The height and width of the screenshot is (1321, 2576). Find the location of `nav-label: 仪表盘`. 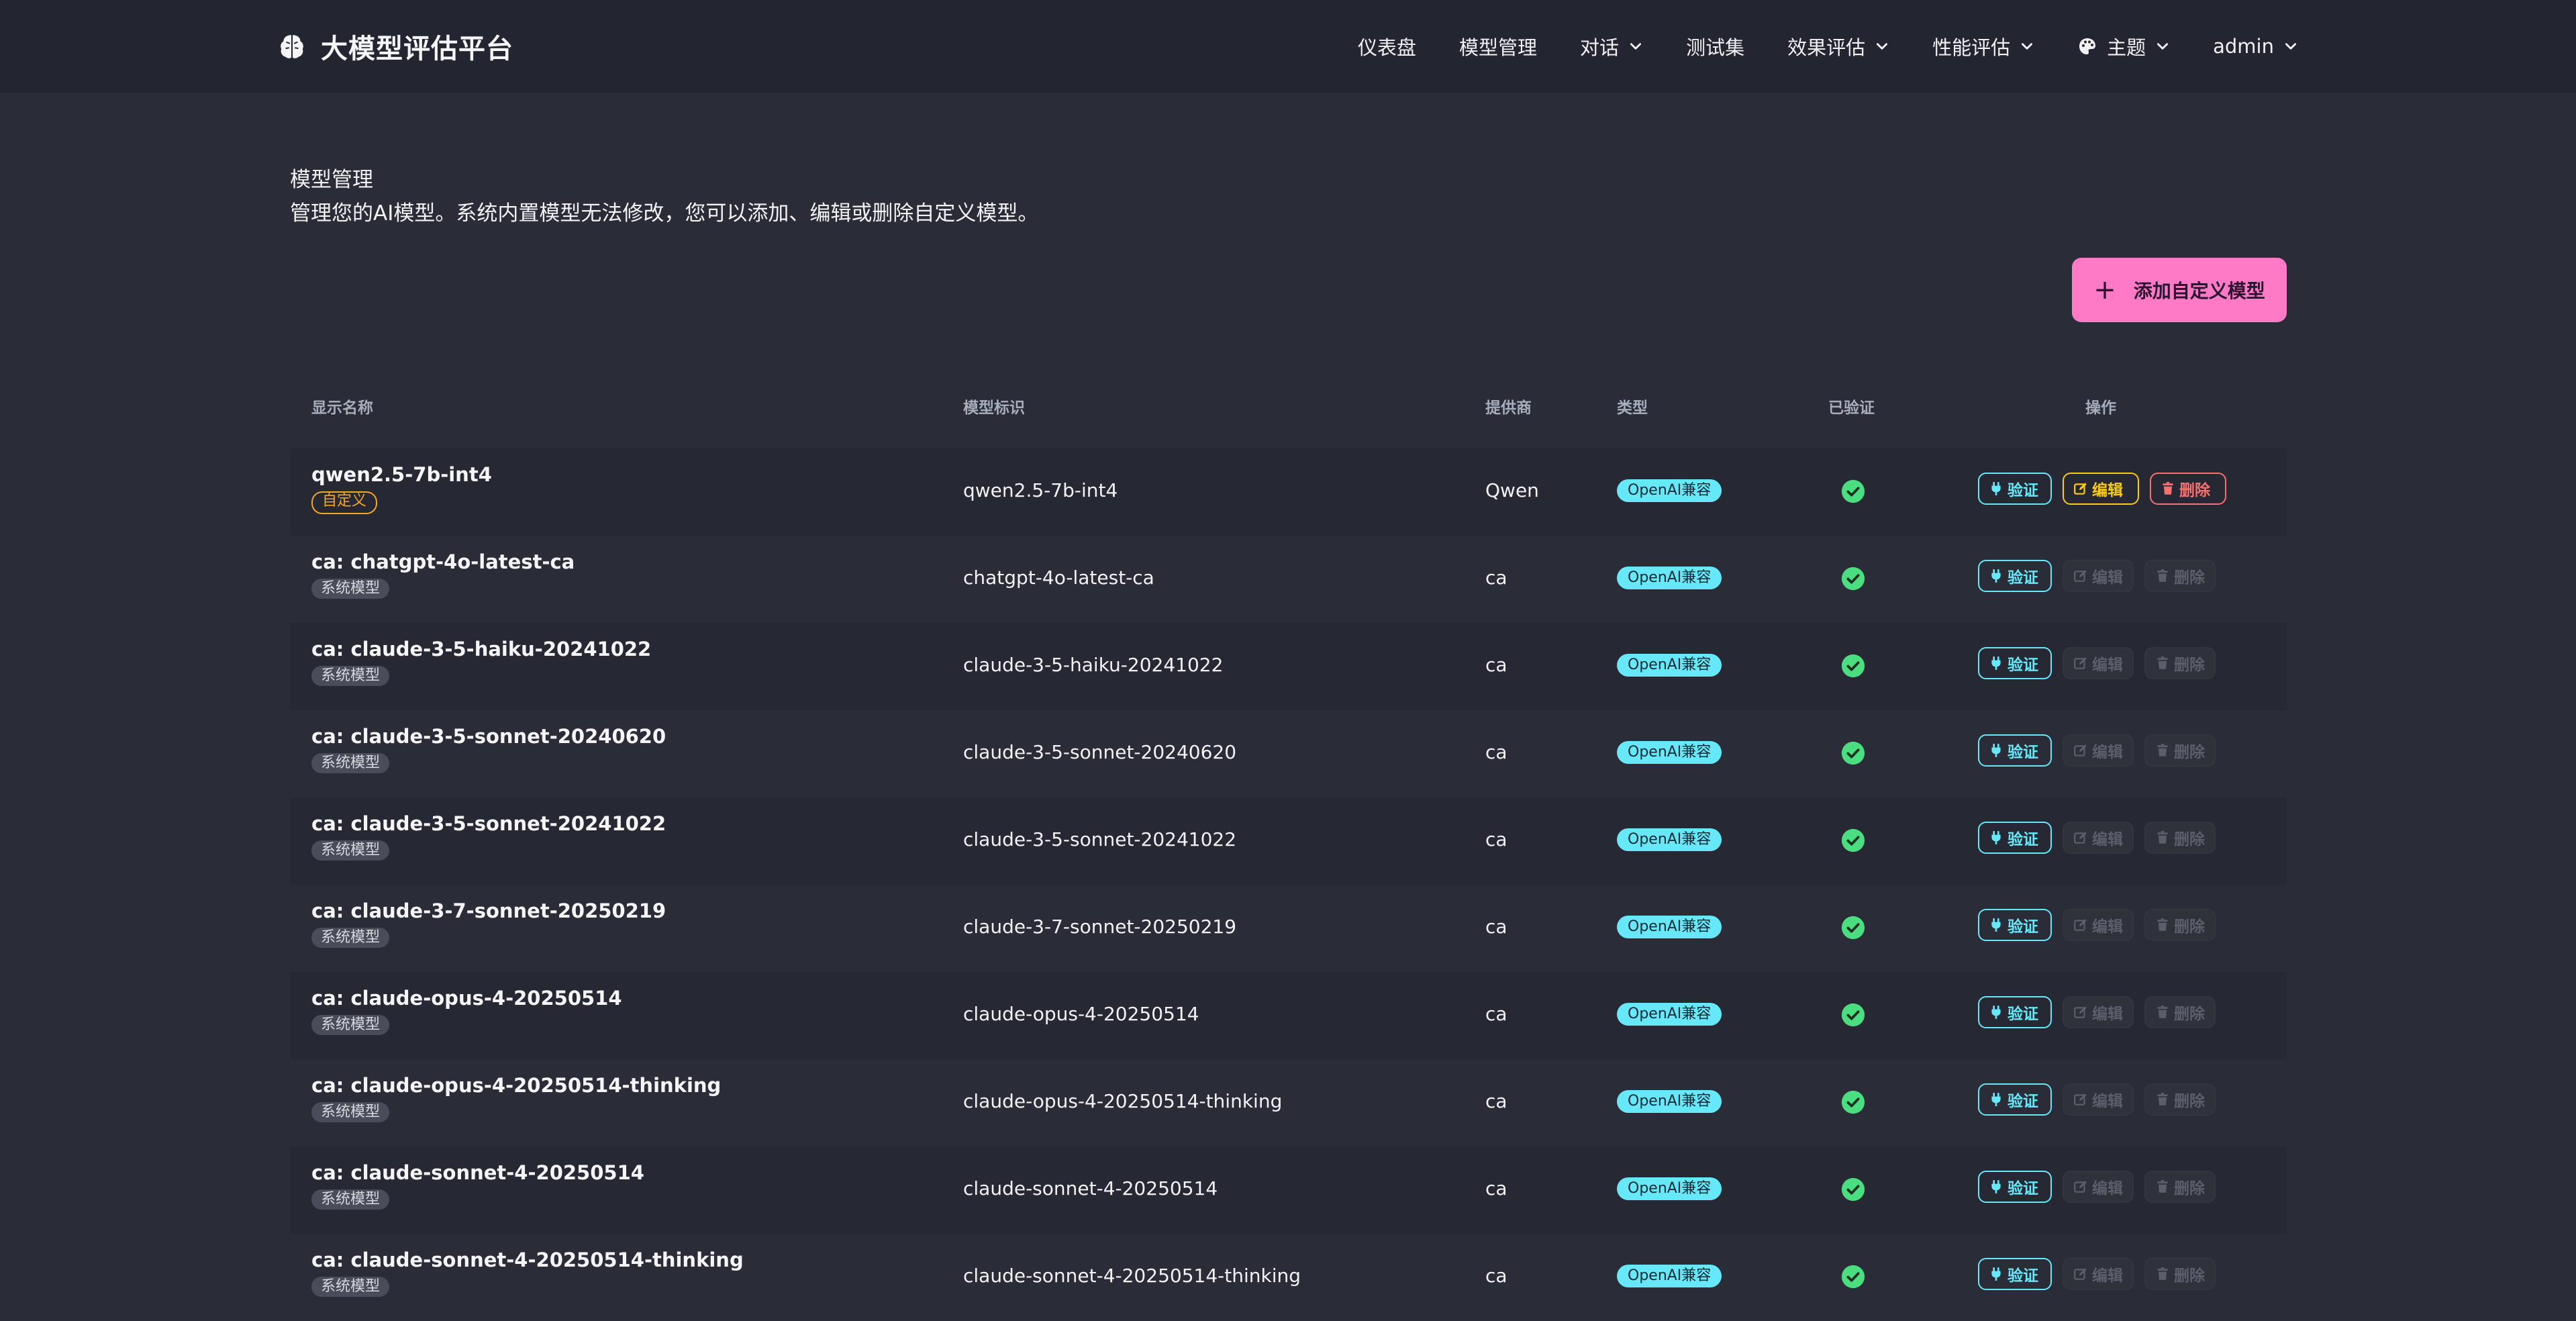

nav-label: 仪表盘 is located at coordinates (1387, 47).